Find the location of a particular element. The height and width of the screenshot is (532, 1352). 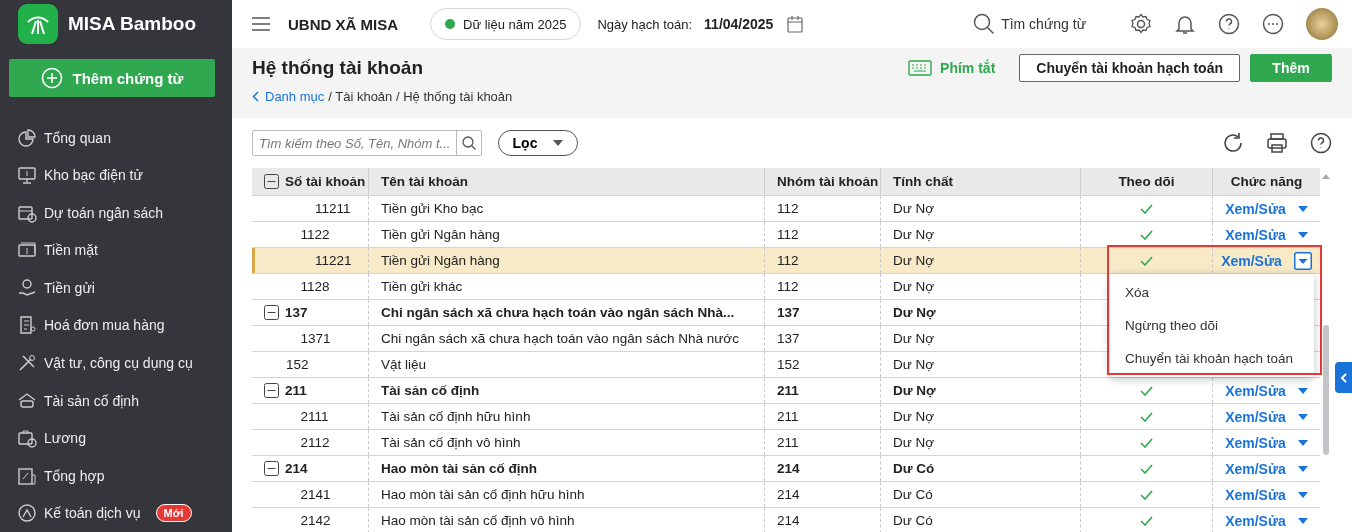

selected-row: 11221 Tiền gửi Ngân hàng 112 Dư Nợ Xem/Sửa is located at coordinates (786, 261).